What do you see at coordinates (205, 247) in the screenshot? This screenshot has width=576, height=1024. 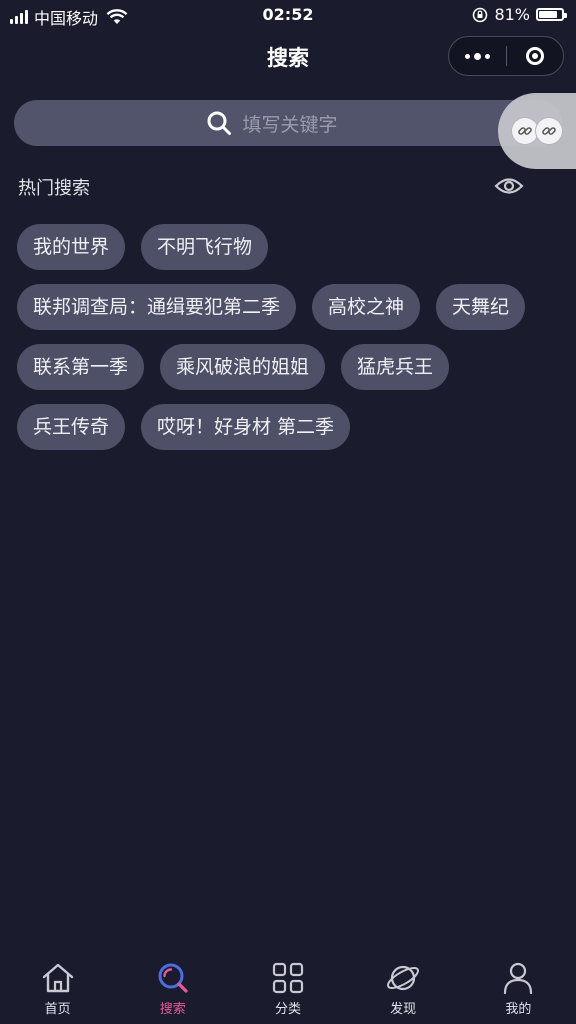 I see `hot-search-tag: 不明飞行物` at bounding box center [205, 247].